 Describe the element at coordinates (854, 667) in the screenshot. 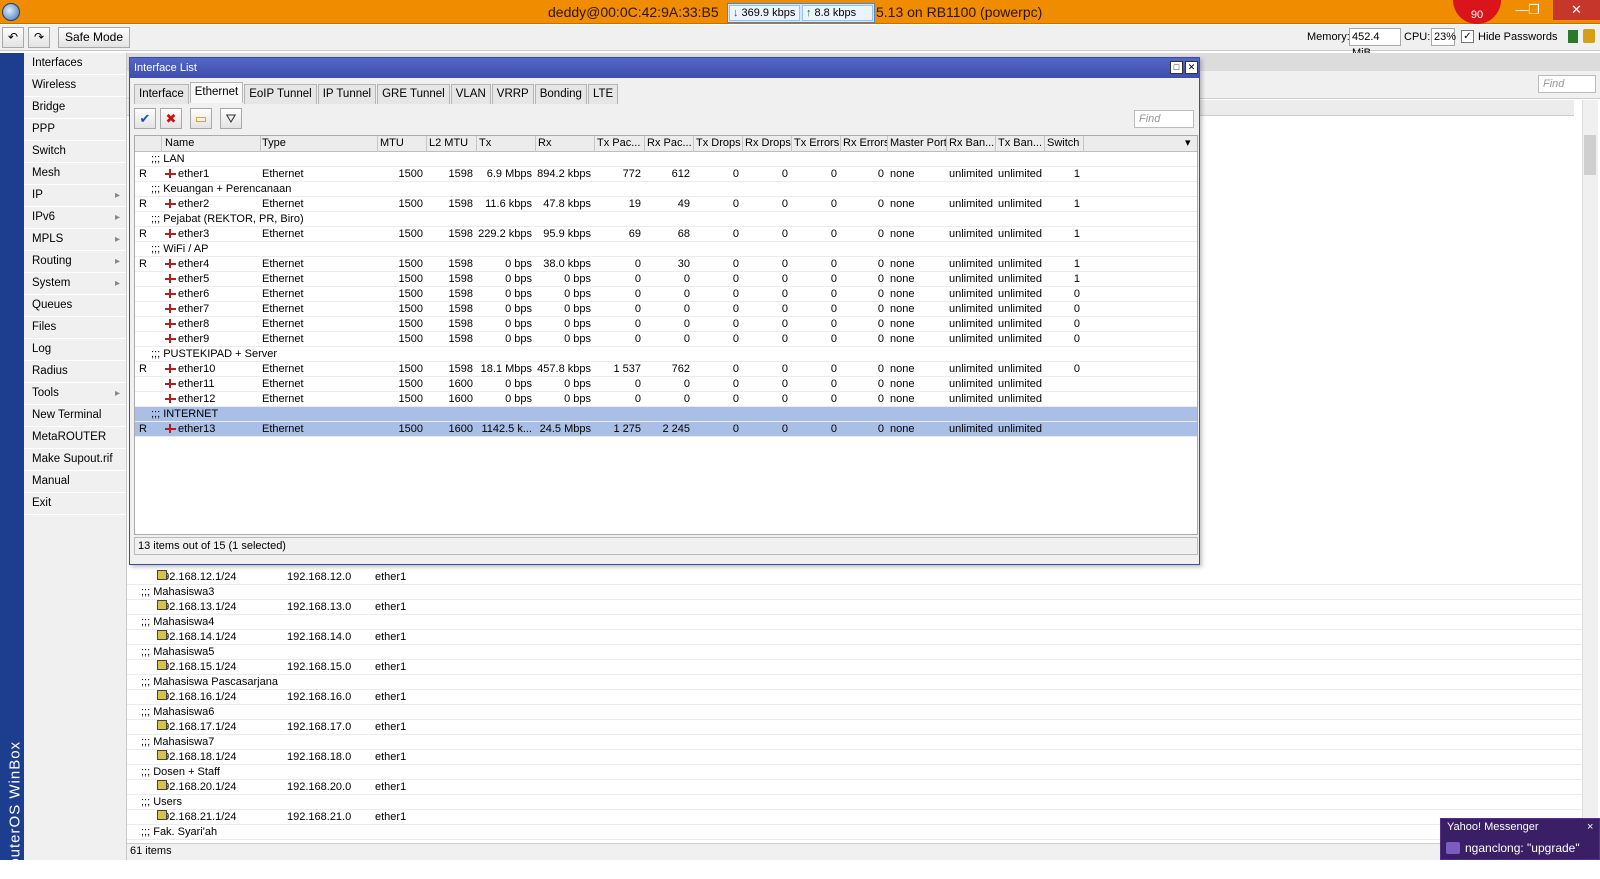

I see `address-row: 192.168.15.1/24 192.168.15.0 ether1` at that location.